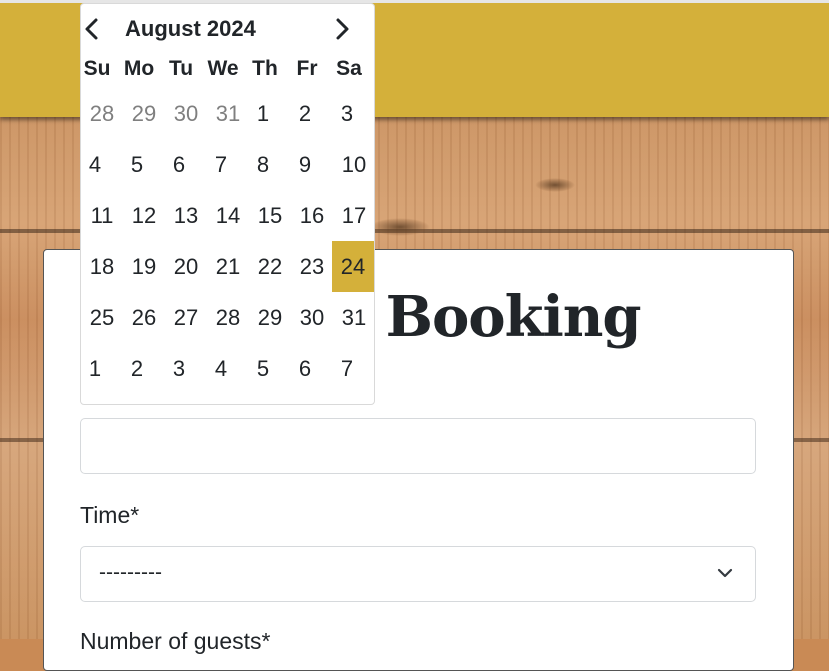 The height and width of the screenshot is (671, 829). Describe the element at coordinates (354, 215) in the screenshot. I see `calendar-day: 17` at that location.